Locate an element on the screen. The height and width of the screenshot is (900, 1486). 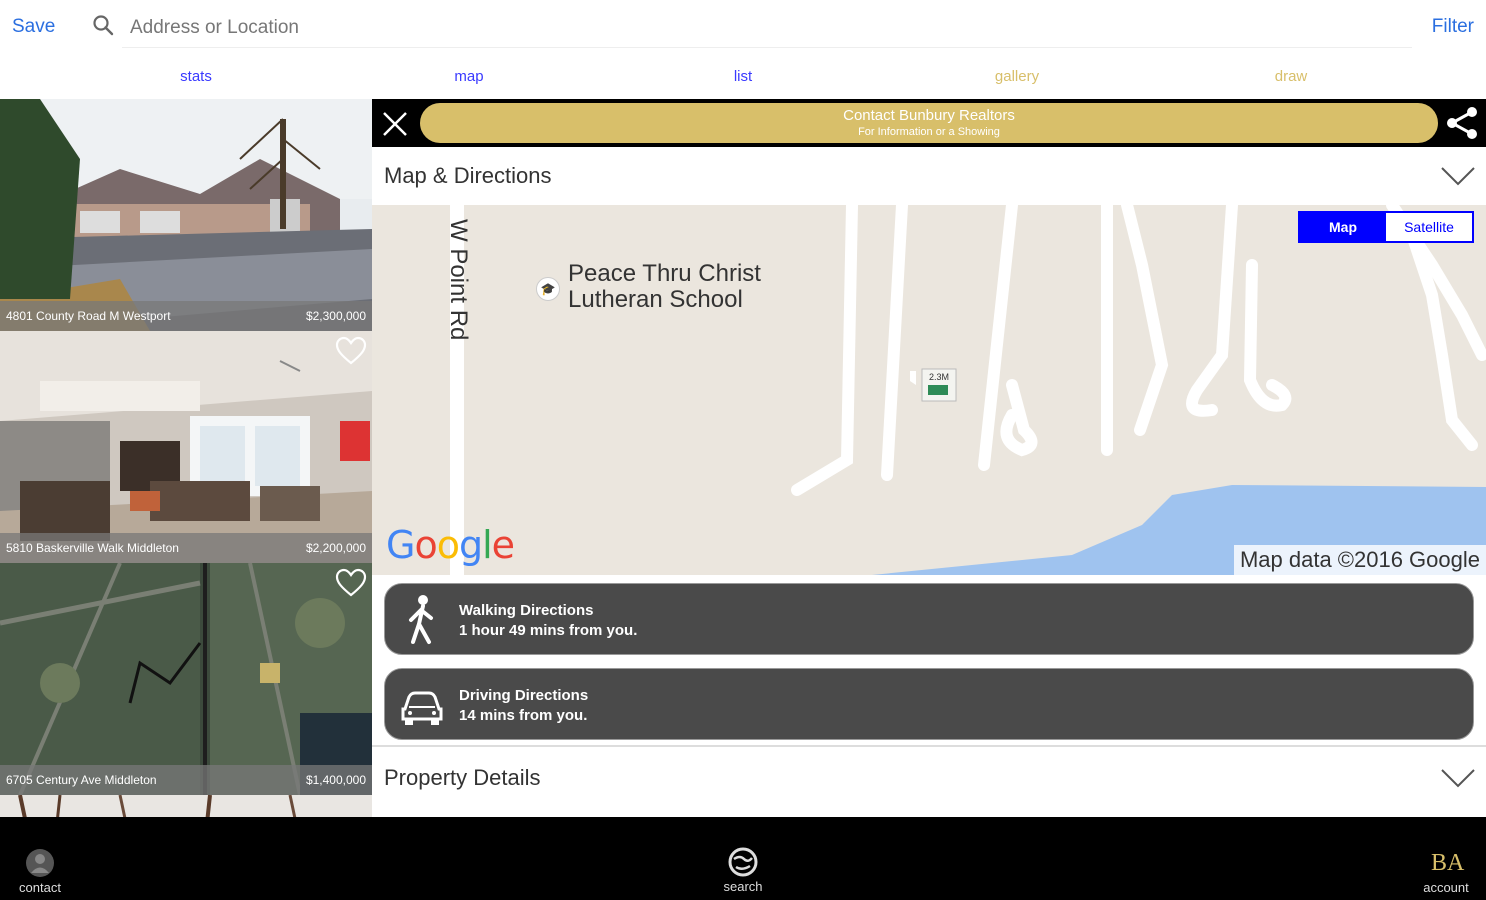
listing-address: 6705 Century Ave Middleton is located at coordinates (81, 780).